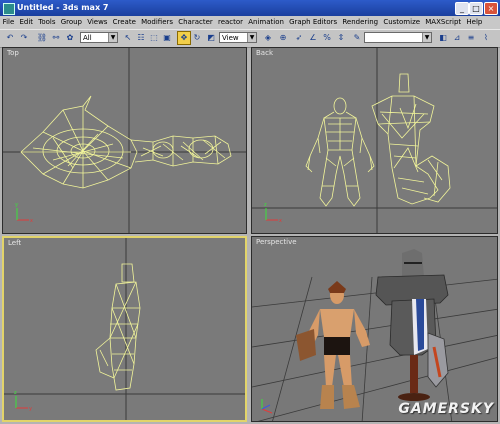  I want to click on mirror-icon: ◧, so click(443, 38).